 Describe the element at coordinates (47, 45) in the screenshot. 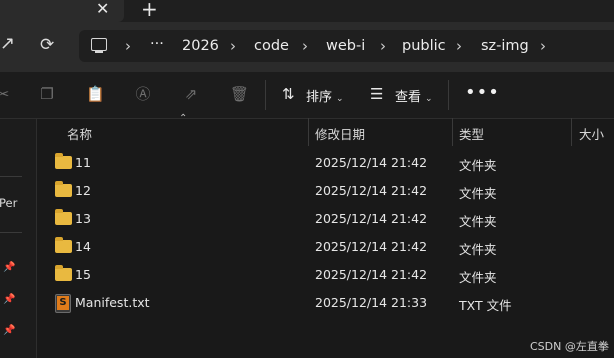

I see `refresh-icon: ⟳` at that location.